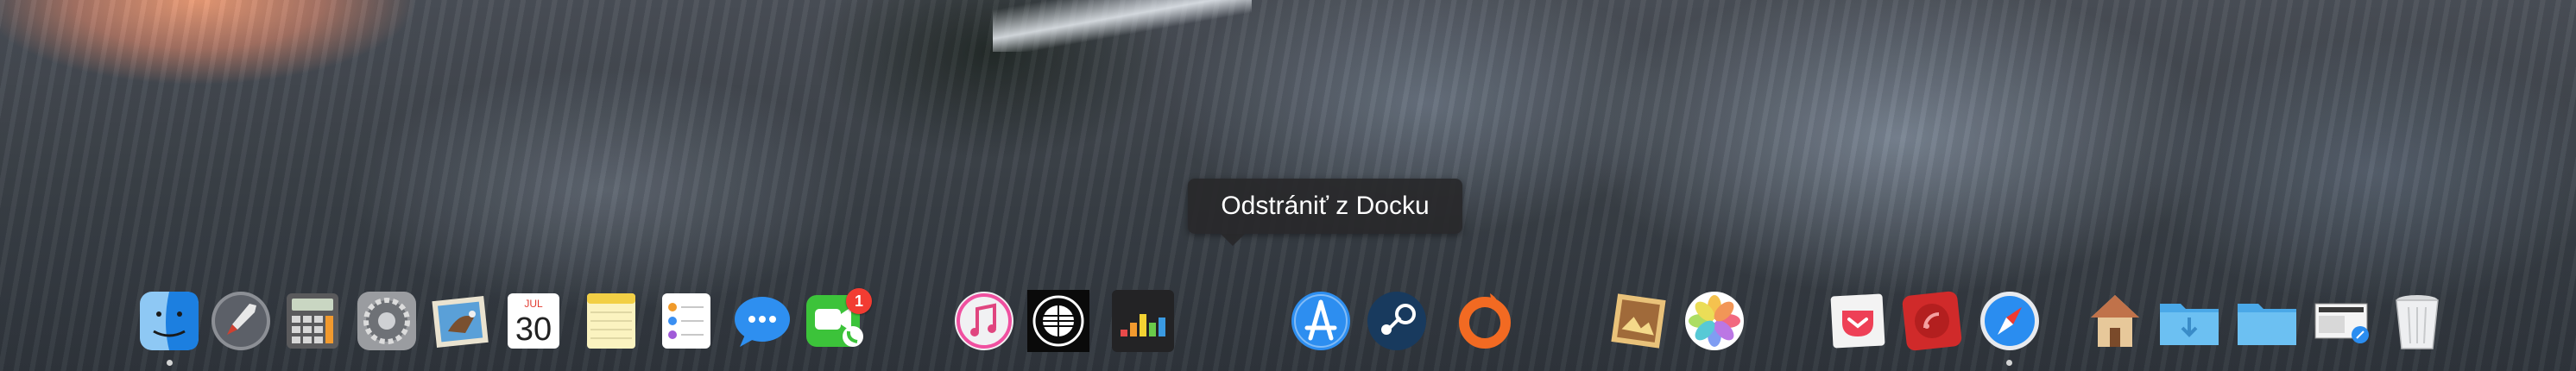 This screenshot has height=371, width=2576. I want to click on calendar-icon: JUL 30, so click(533, 321).